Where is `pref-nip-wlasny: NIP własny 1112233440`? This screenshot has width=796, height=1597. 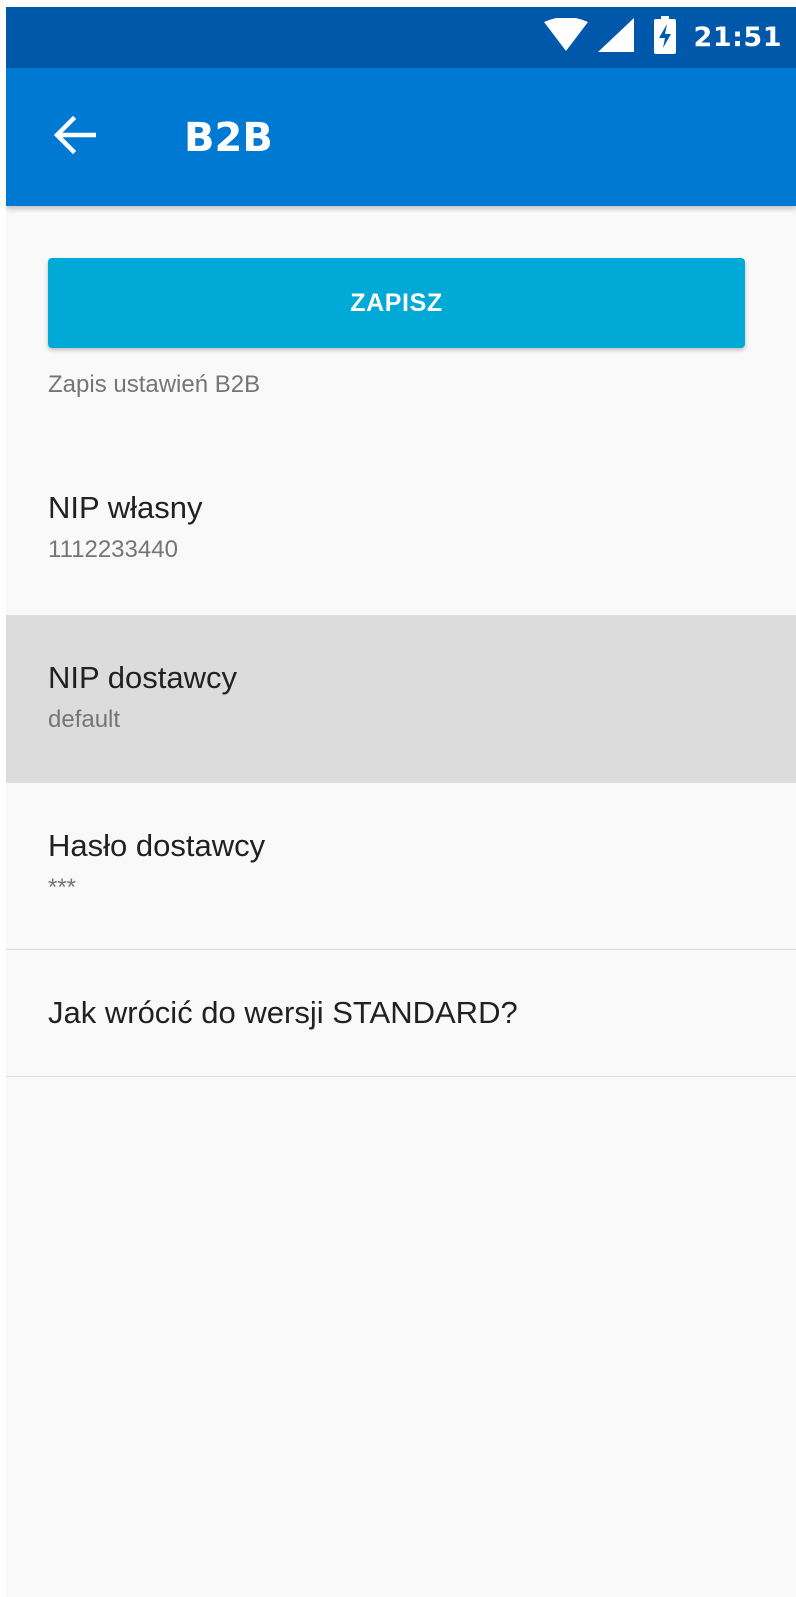 pref-nip-wlasny: NIP własny 1112233440 is located at coordinates (401, 530).